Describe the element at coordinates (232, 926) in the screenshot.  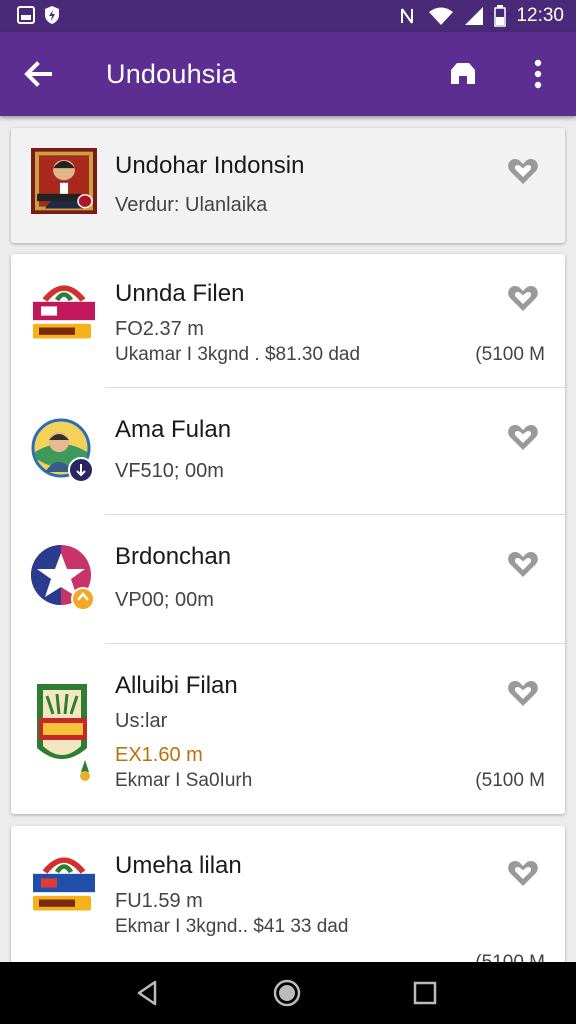
I see `app-meta: Ekmar I 3kgnd.. $41 33 dad` at that location.